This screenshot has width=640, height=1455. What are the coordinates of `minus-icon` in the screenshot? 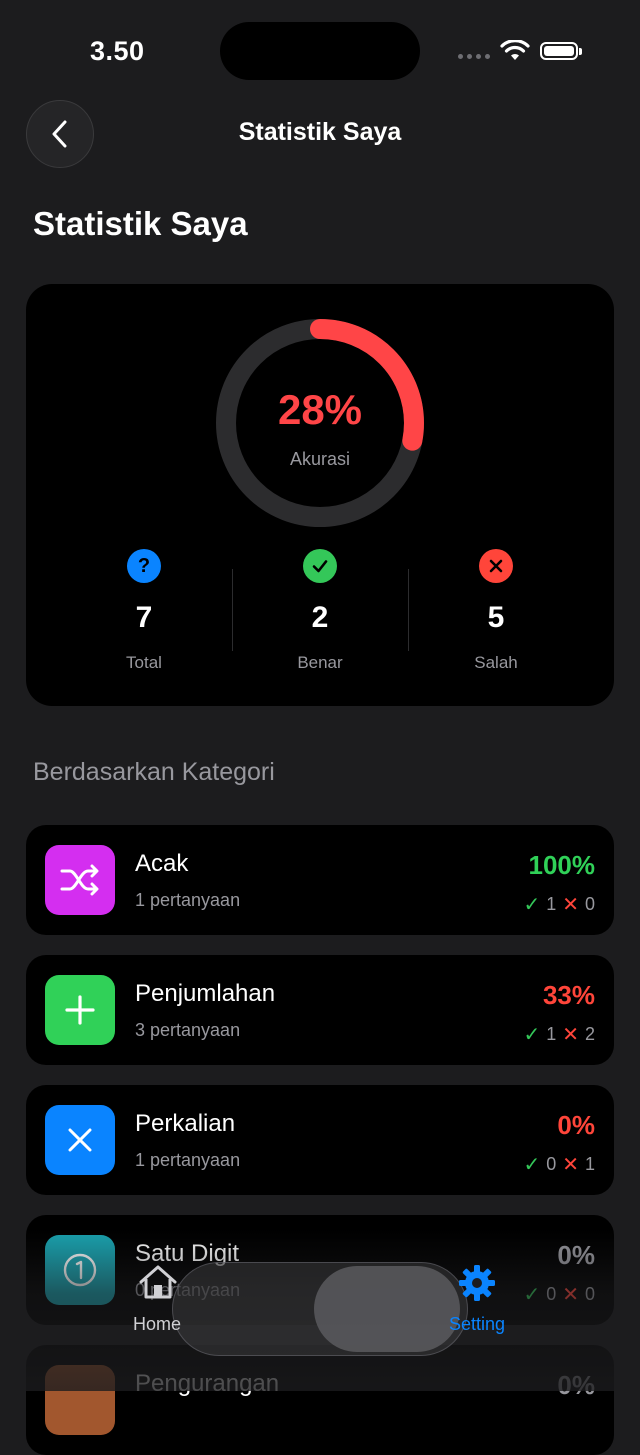 It's located at (80, 1400).